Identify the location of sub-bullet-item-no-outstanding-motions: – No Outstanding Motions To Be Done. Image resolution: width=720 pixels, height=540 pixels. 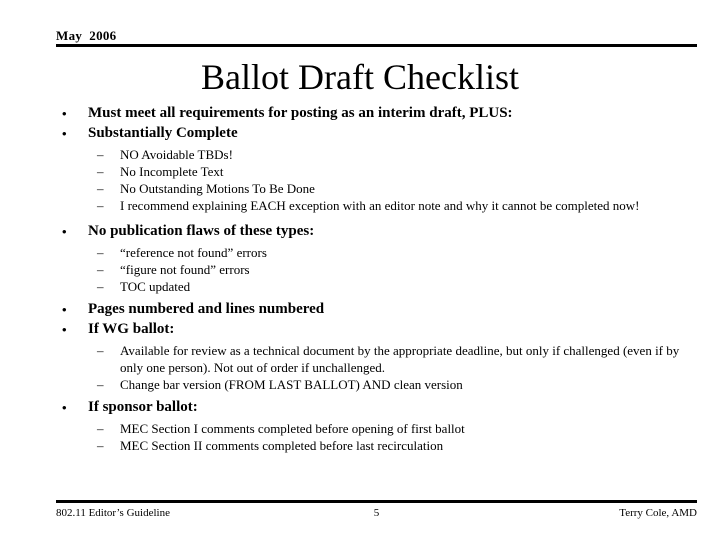
(380, 188).